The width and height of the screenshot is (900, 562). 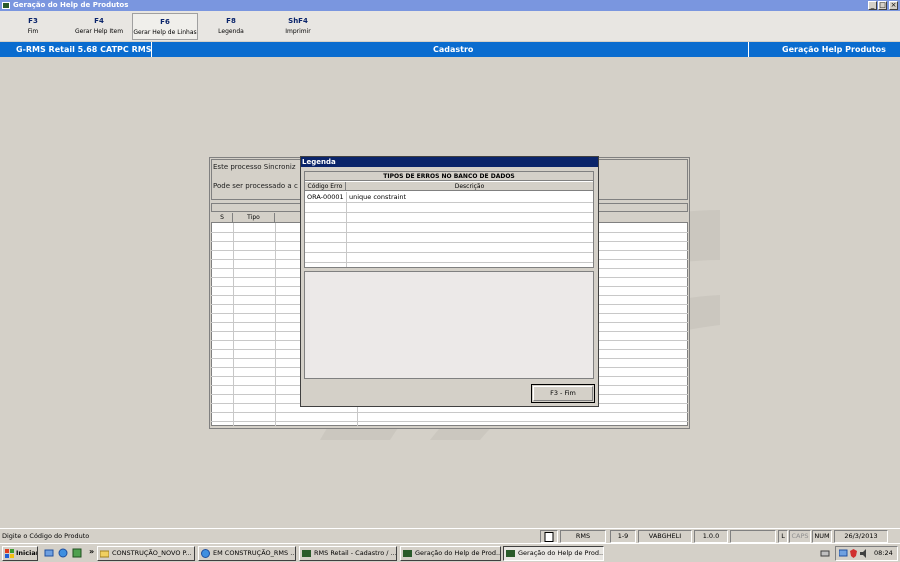 What do you see at coordinates (711, 536) in the screenshot?
I see `status-version: 1.0.0` at bounding box center [711, 536].